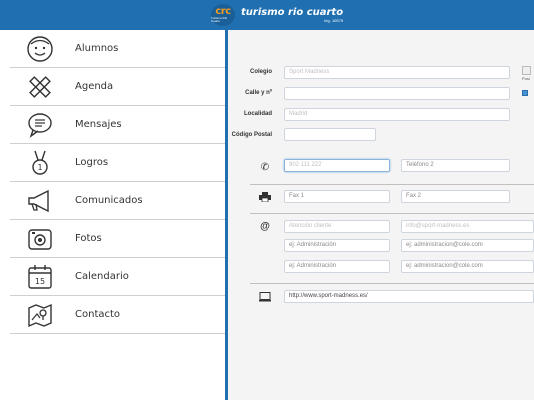 The width and height of the screenshot is (534, 400). Describe the element at coordinates (265, 297) in the screenshot. I see `monitor-icon` at that location.